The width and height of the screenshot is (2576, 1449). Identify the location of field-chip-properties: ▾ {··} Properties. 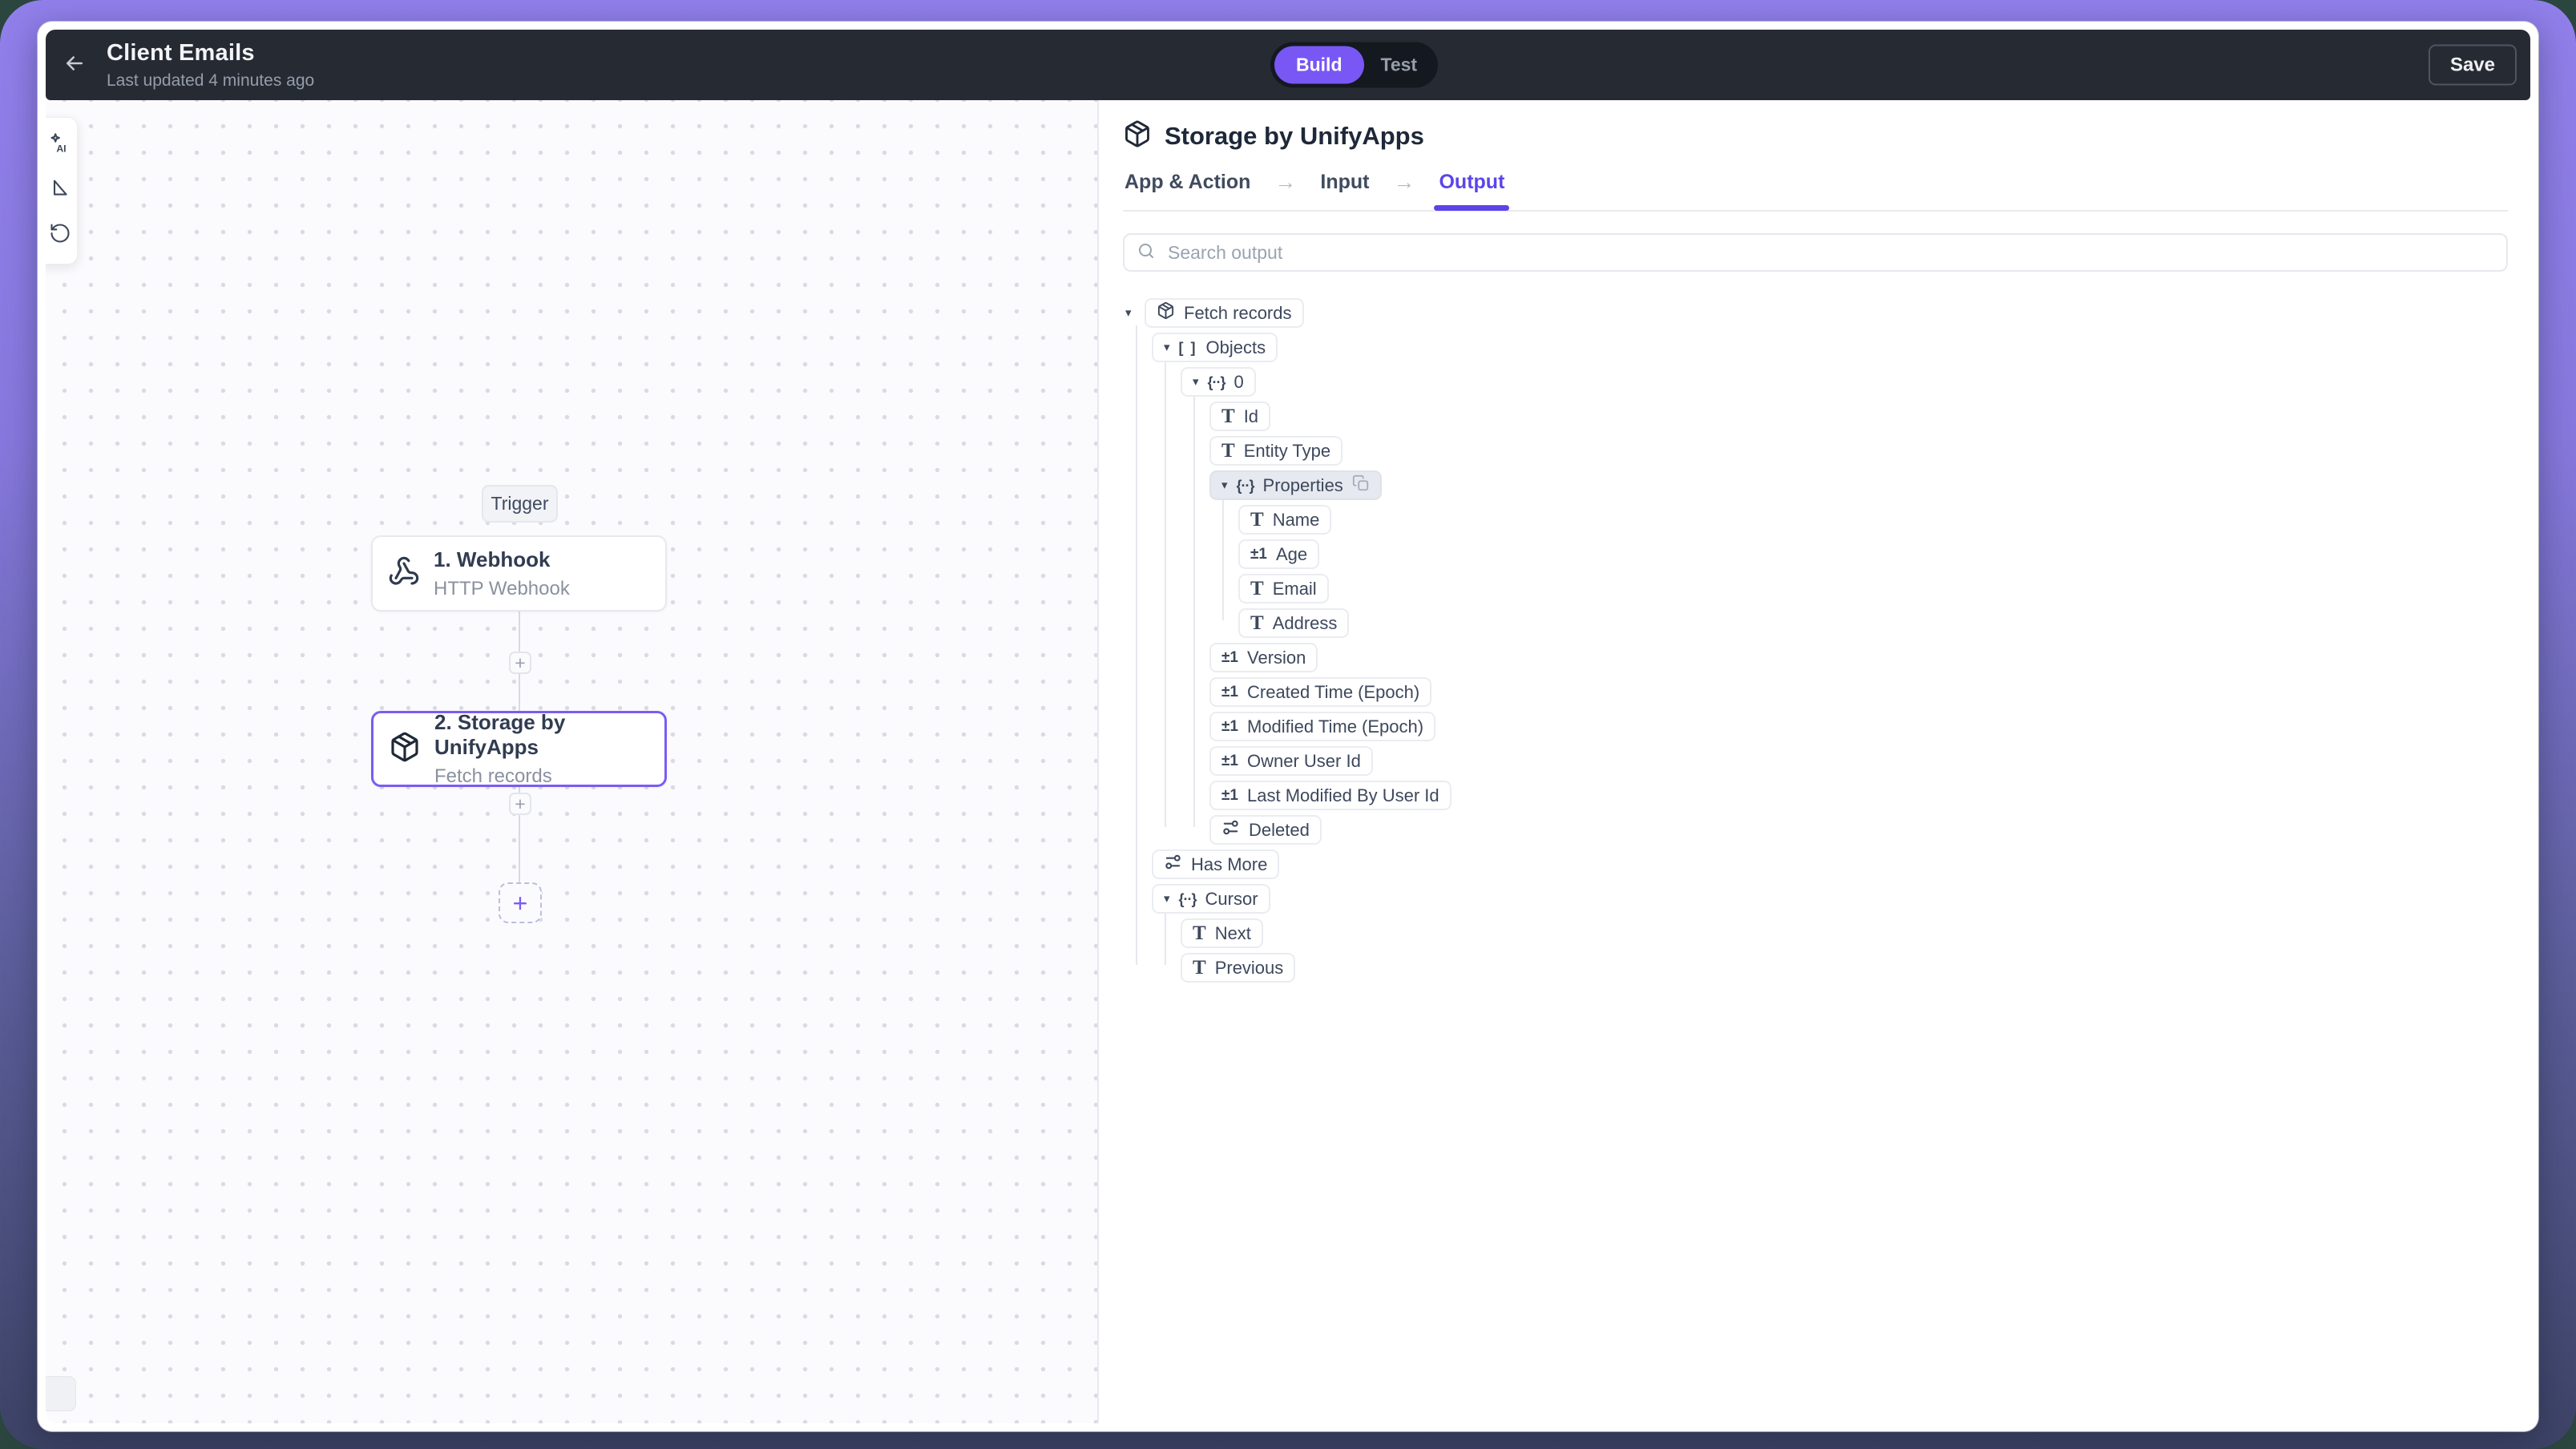
(1295, 485).